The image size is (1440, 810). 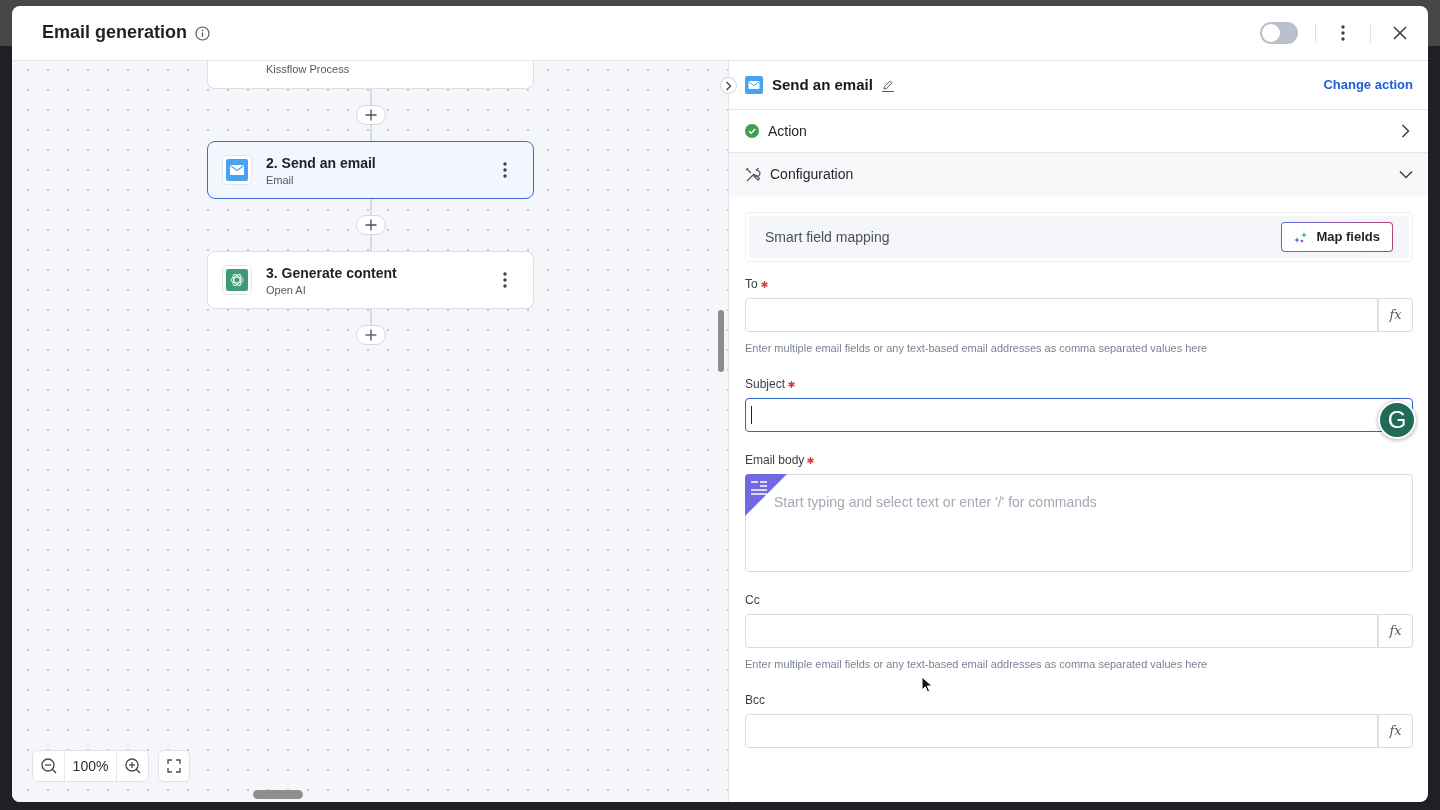 What do you see at coordinates (115, 33) in the screenshot?
I see `window-title: Email generation` at bounding box center [115, 33].